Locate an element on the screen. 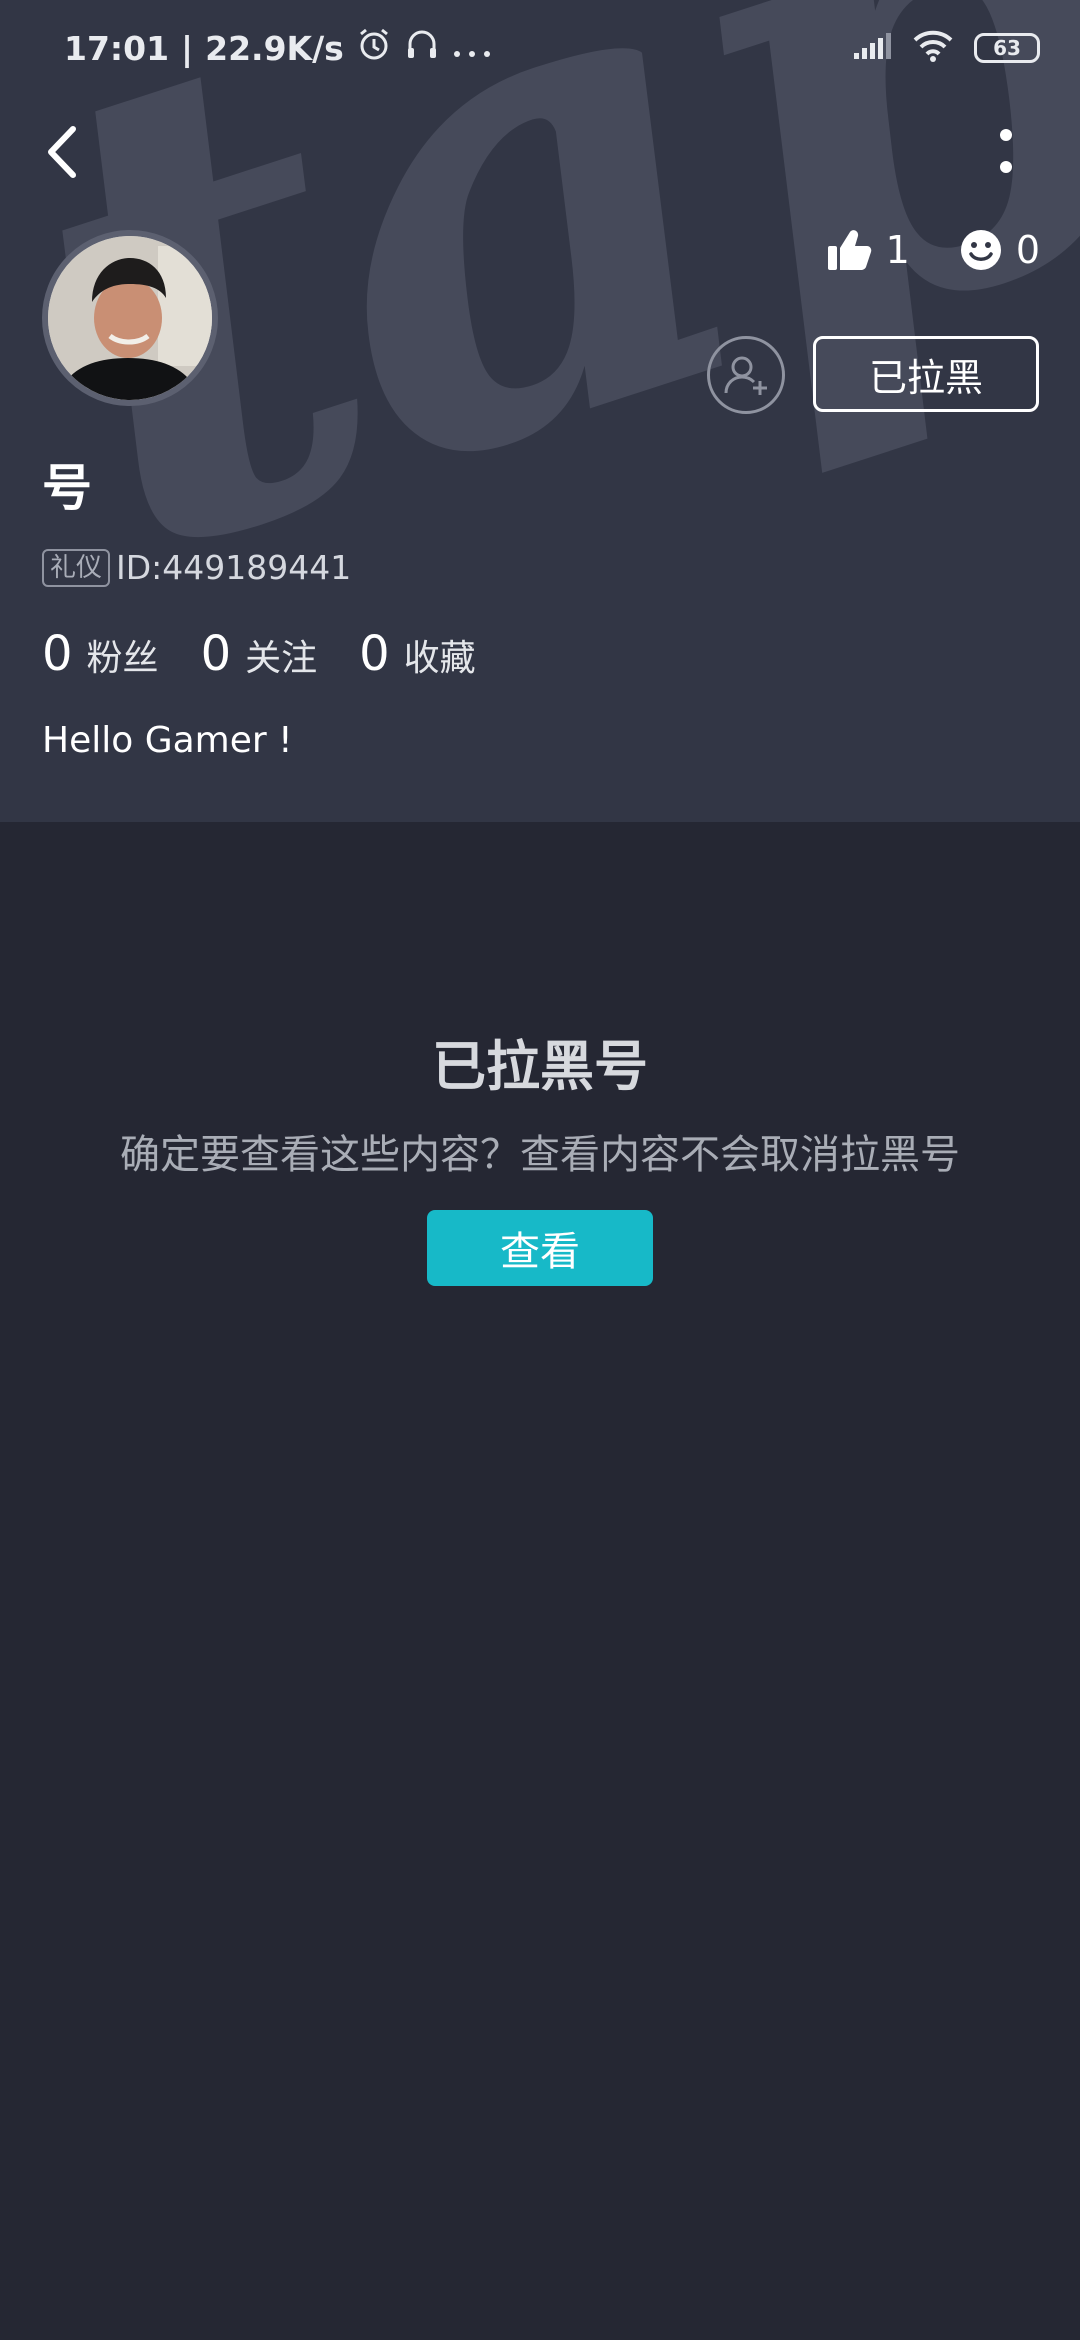 The image size is (1080, 2340). favorites-count: 0 is located at coordinates (374, 654).